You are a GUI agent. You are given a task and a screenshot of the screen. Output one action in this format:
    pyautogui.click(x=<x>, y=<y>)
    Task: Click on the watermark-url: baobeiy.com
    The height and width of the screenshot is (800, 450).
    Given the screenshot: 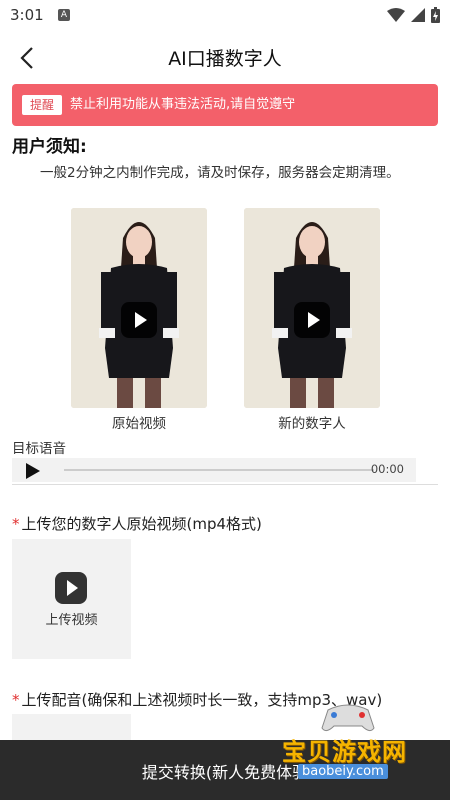 What is the action you would take?
    pyautogui.click(x=343, y=771)
    